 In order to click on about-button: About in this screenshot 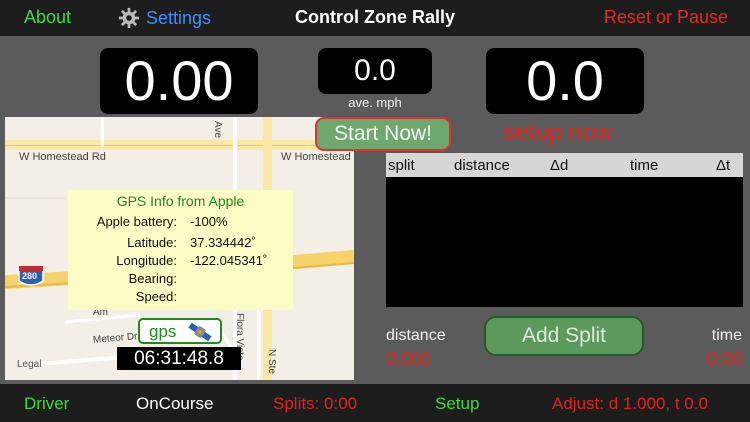, I will do `click(47, 17)`.